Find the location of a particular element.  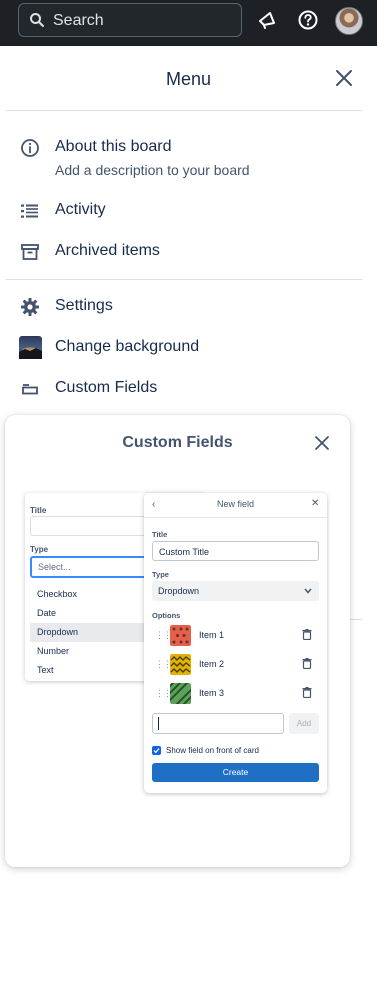

menu-item-change-background: Change background is located at coordinates (188, 348).